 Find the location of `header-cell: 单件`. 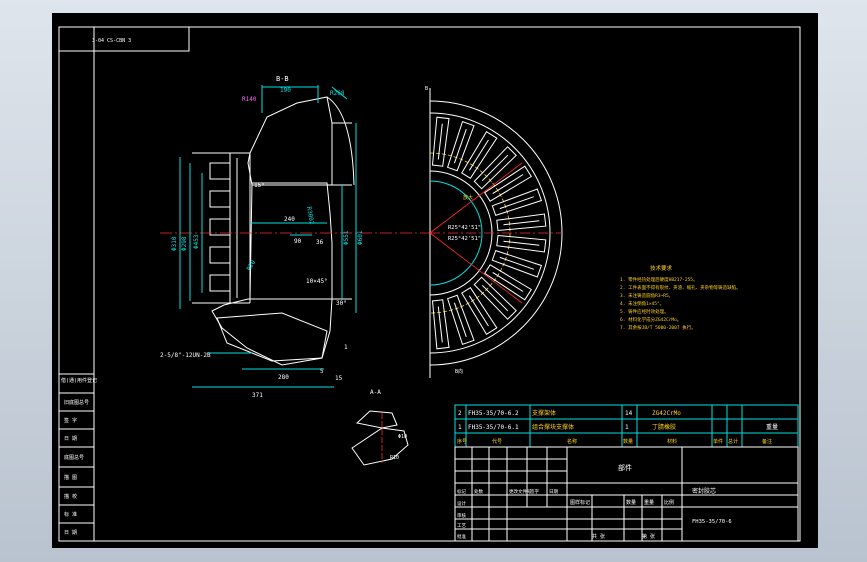

header-cell: 单件 is located at coordinates (718, 441).